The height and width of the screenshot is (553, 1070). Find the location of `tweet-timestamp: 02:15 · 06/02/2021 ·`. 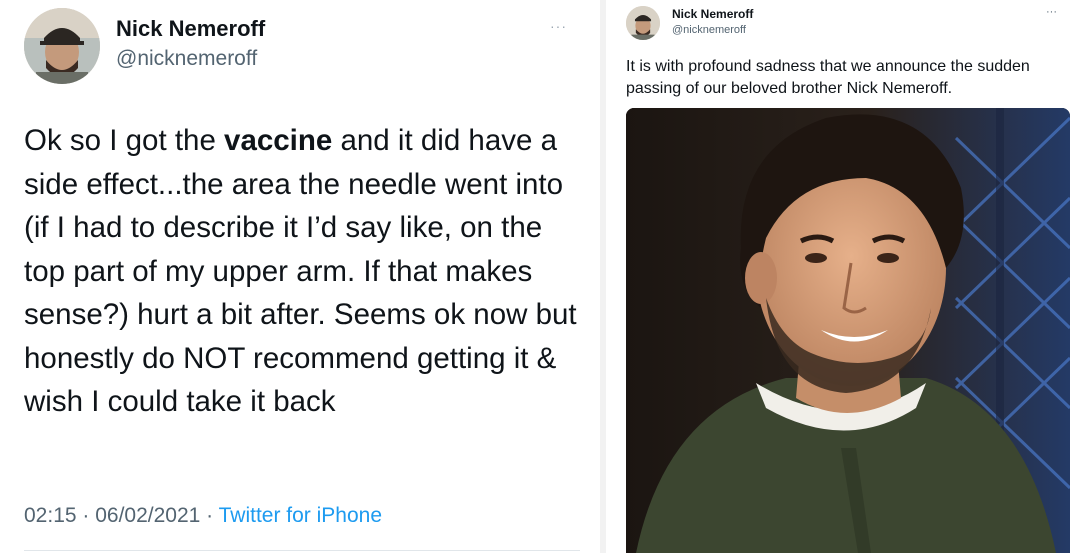

tweet-timestamp: 02:15 · 06/02/2021 · is located at coordinates (121, 515).